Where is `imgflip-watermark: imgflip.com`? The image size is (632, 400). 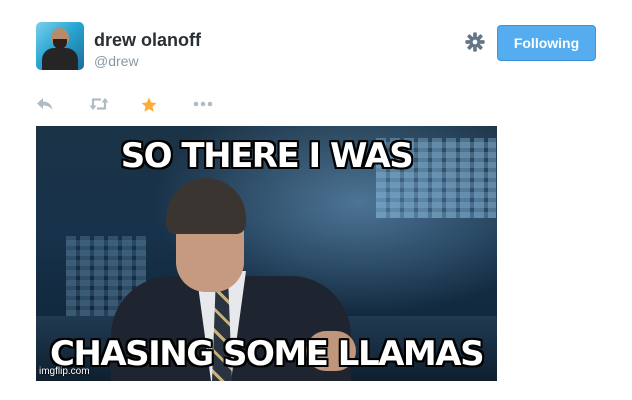
imgflip-watermark: imgflip.com is located at coordinates (64, 371).